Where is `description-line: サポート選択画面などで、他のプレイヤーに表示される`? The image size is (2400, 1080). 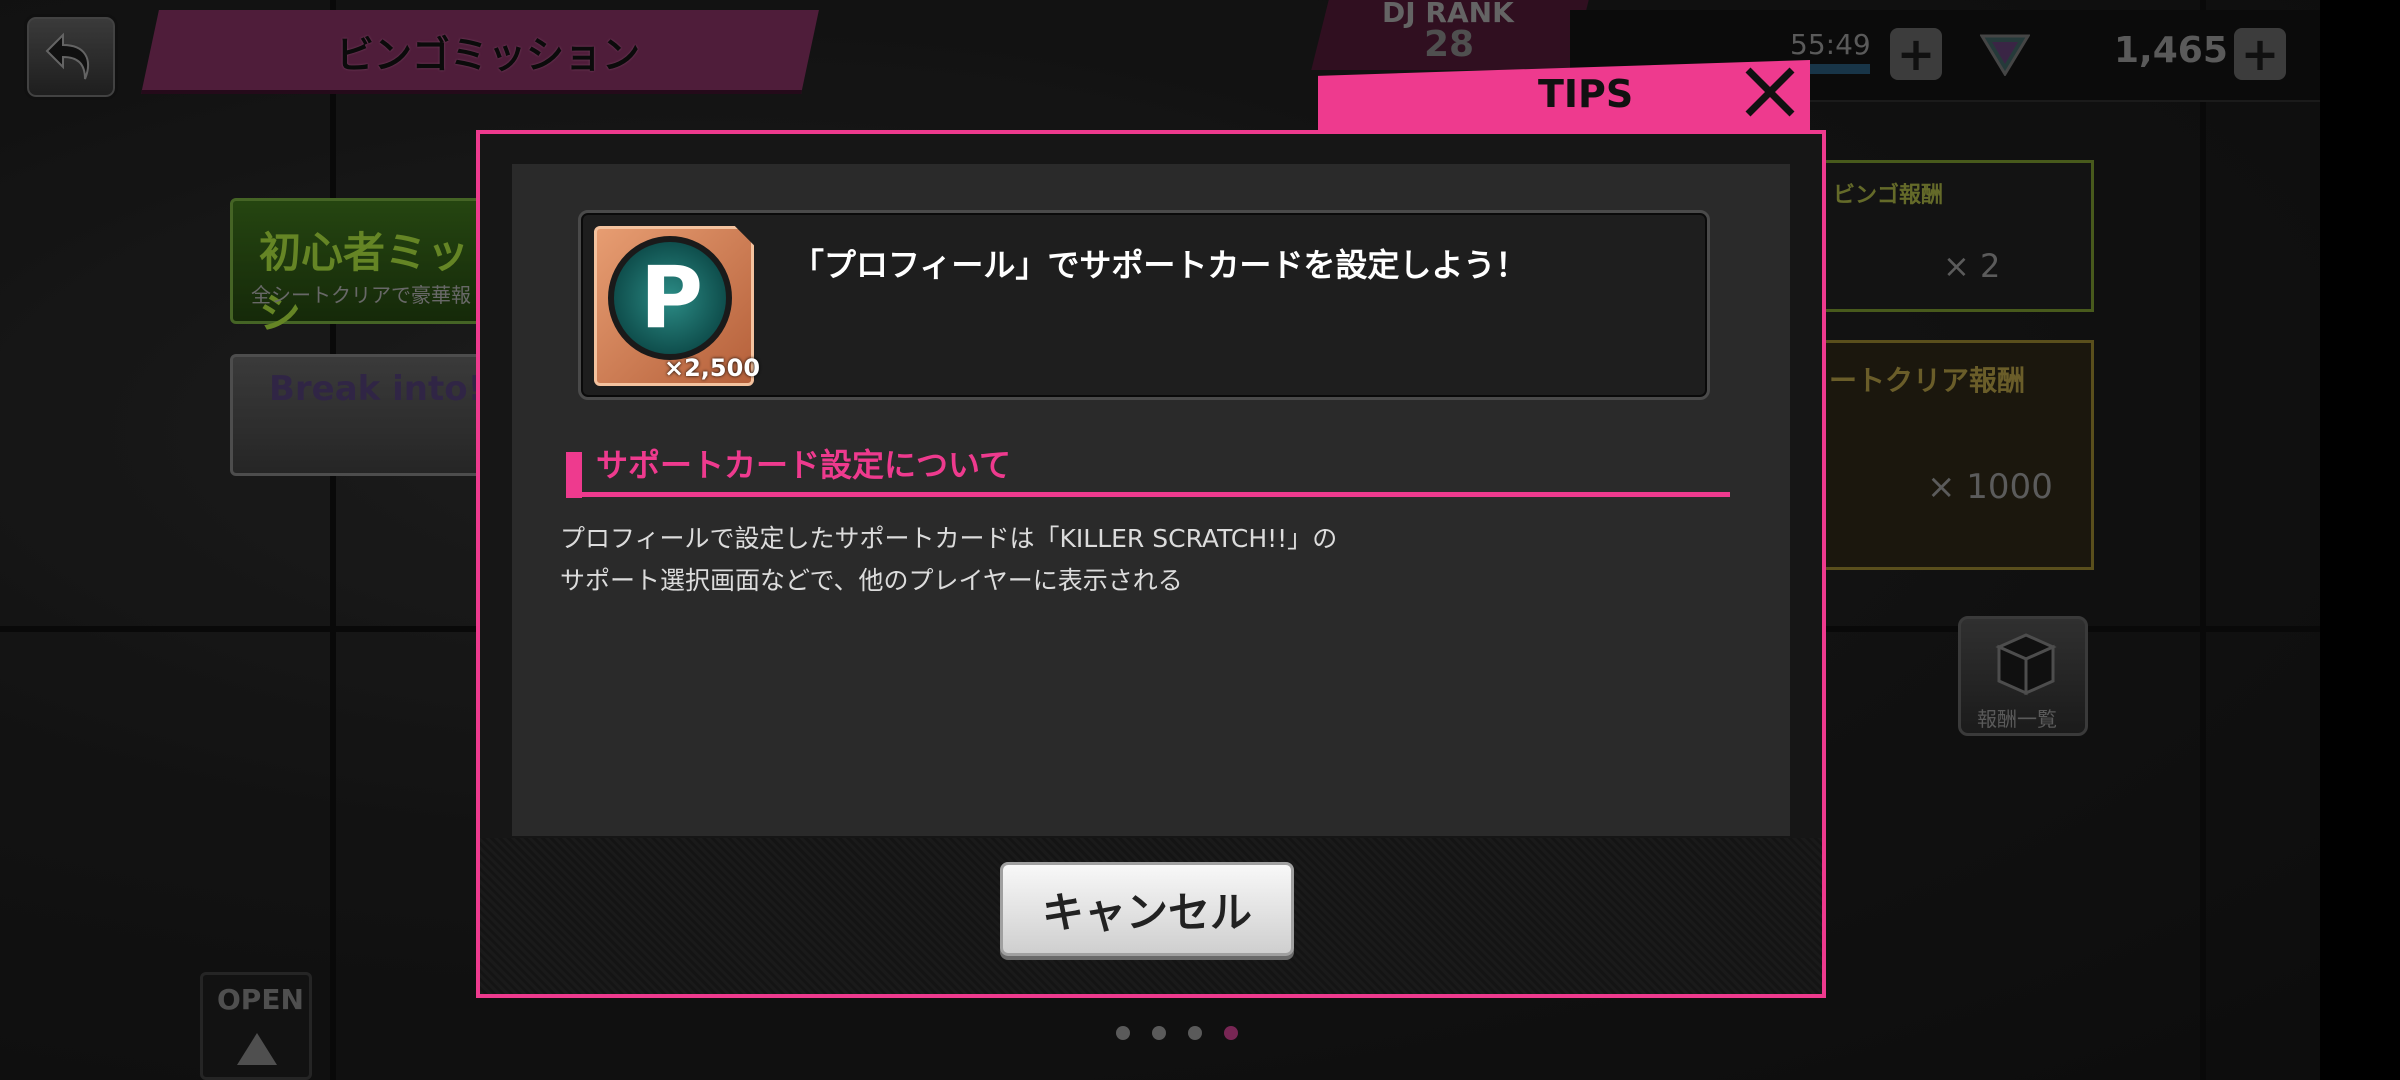 description-line: サポート選択画面などで、他のプレイヤーに表示される is located at coordinates (871, 580).